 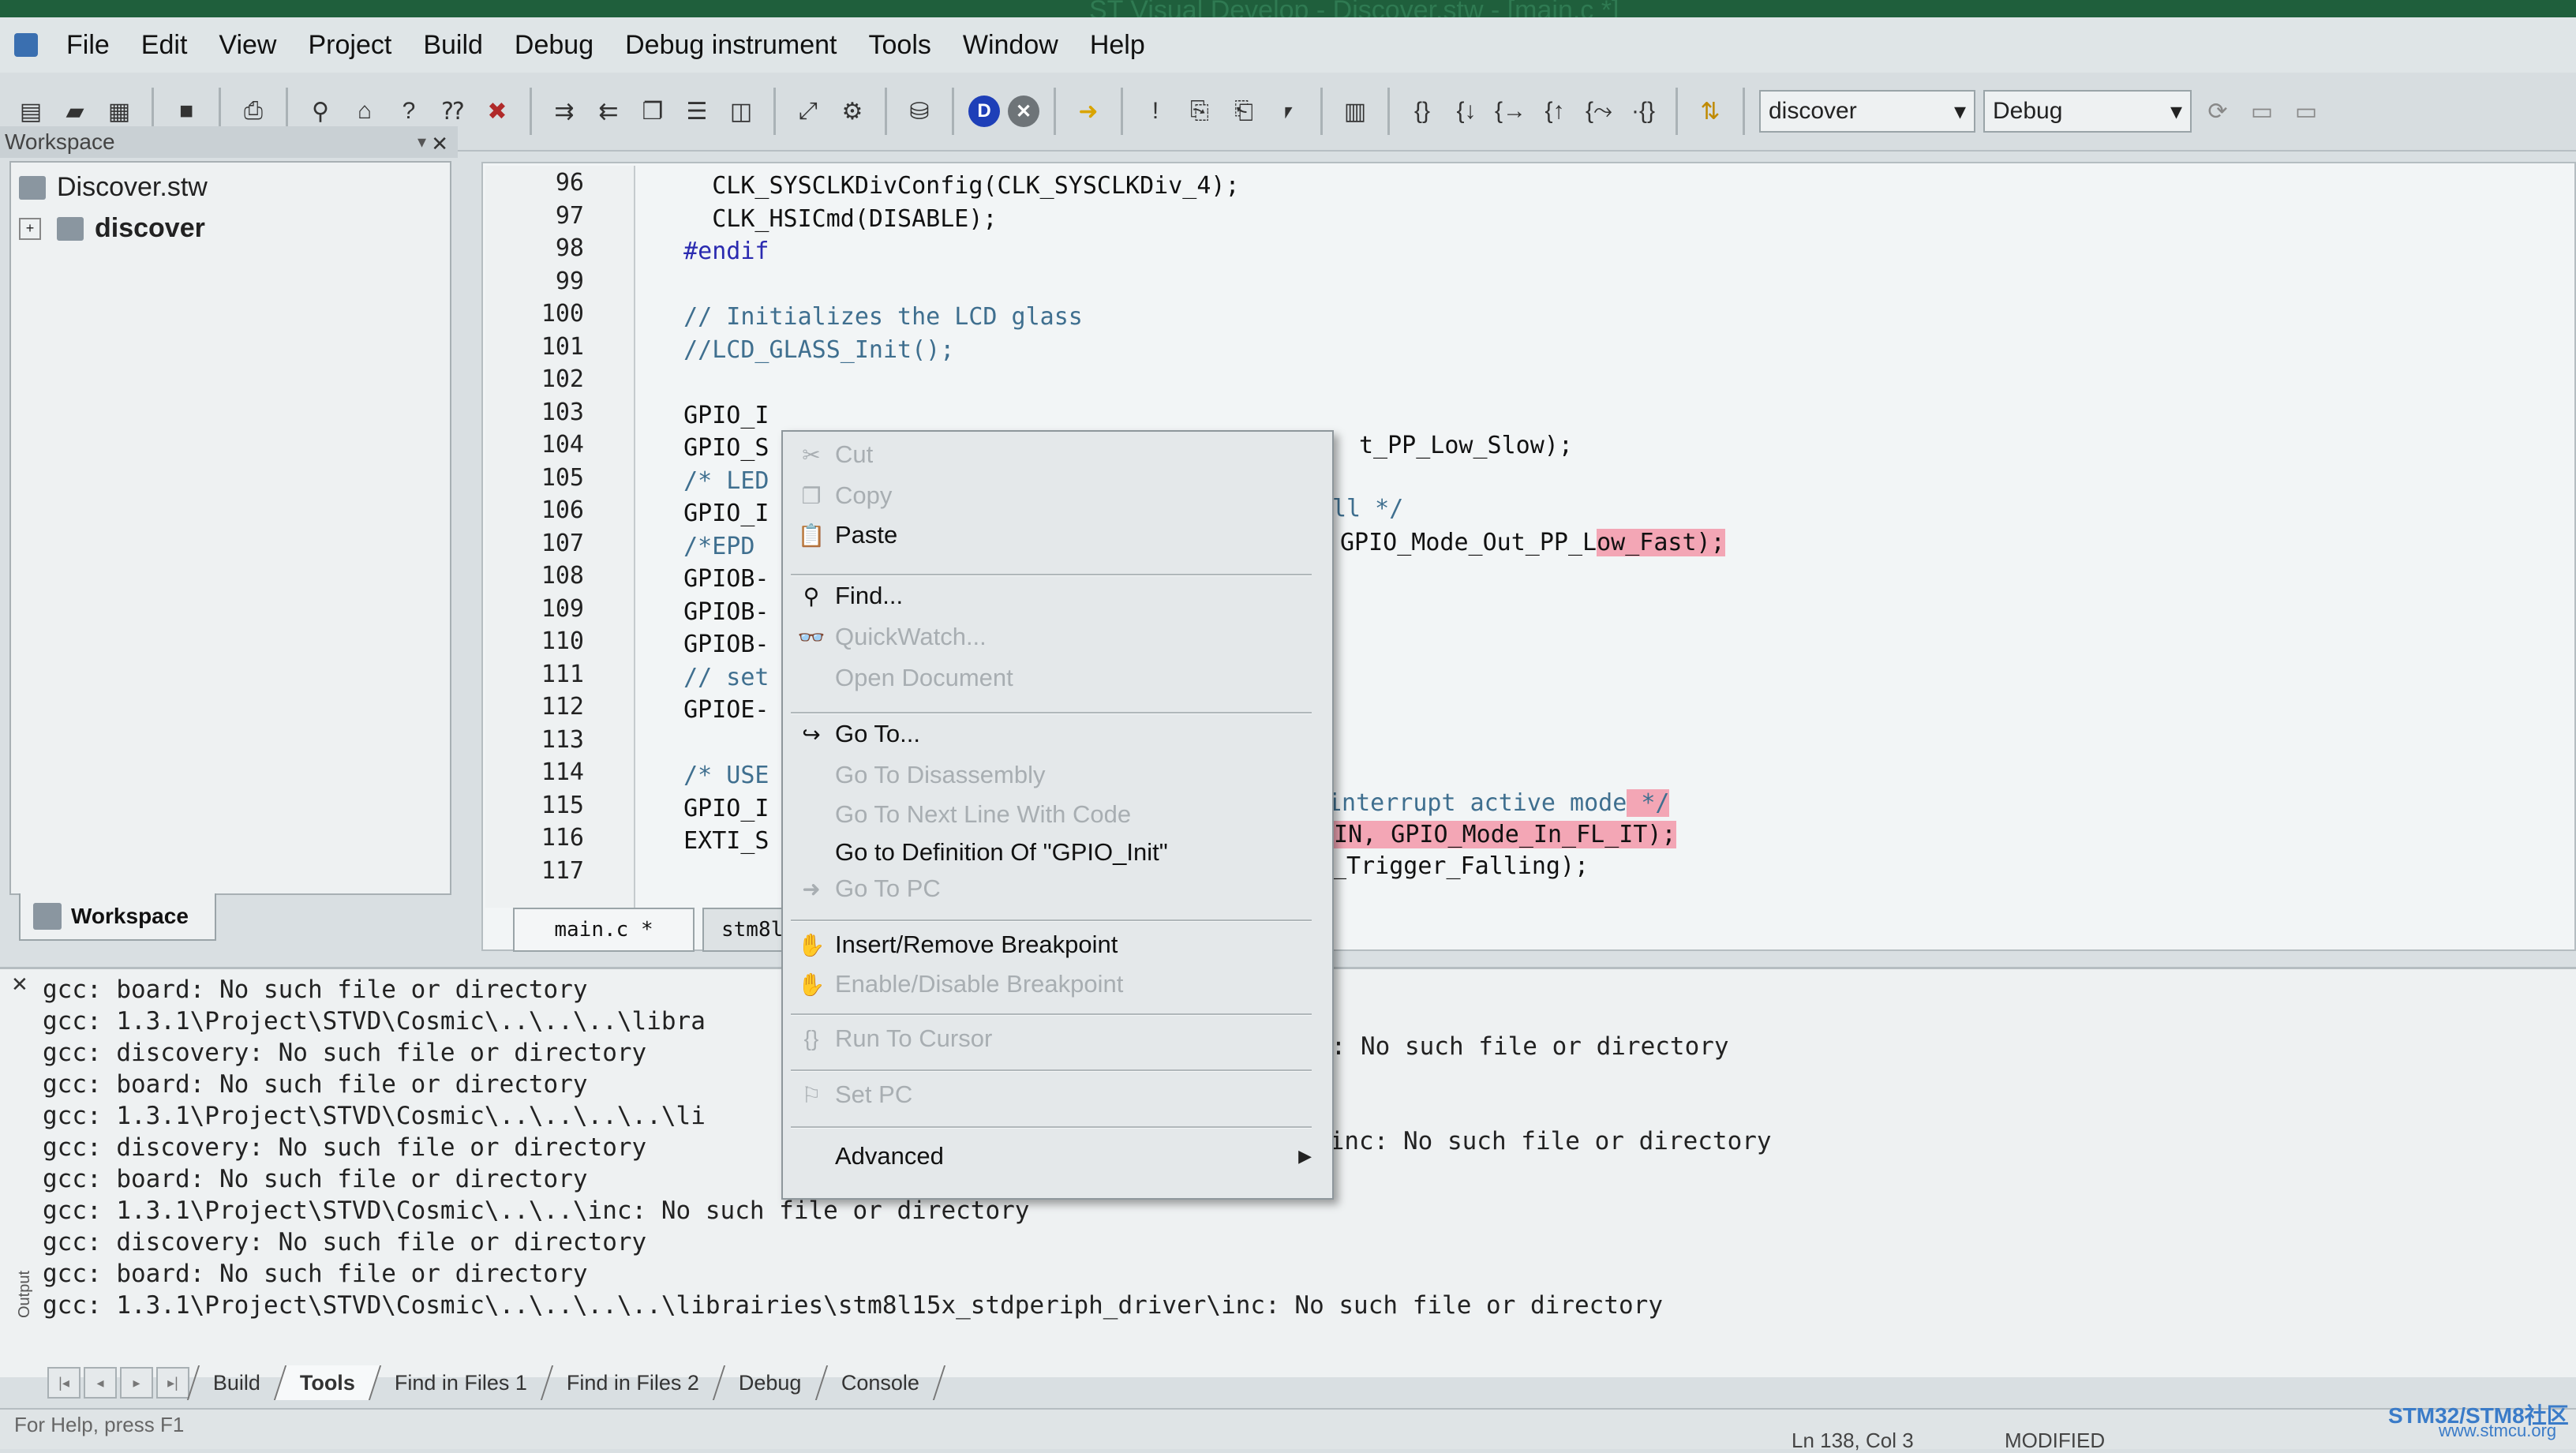 I want to click on menu-item-enable-disable-breakpoint: ✋ Enable/Disable Breakpoint, so click(x=1057, y=984).